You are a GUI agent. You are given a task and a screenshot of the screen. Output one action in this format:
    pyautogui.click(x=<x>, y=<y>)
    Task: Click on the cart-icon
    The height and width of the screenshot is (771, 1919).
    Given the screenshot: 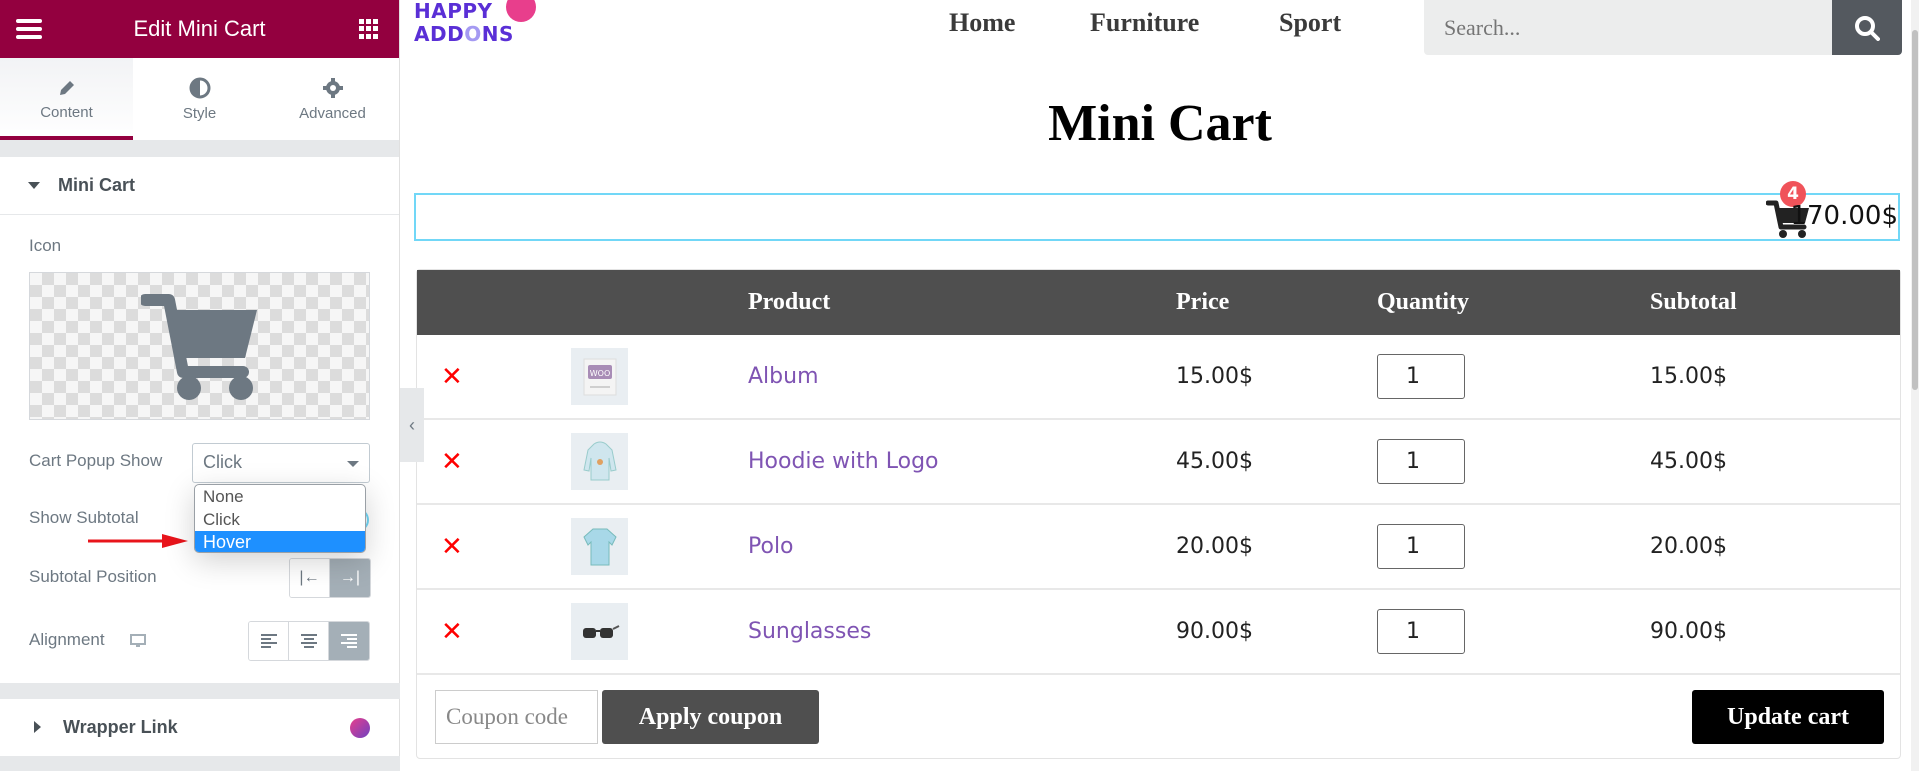 What is the action you would take?
    pyautogui.click(x=198, y=347)
    